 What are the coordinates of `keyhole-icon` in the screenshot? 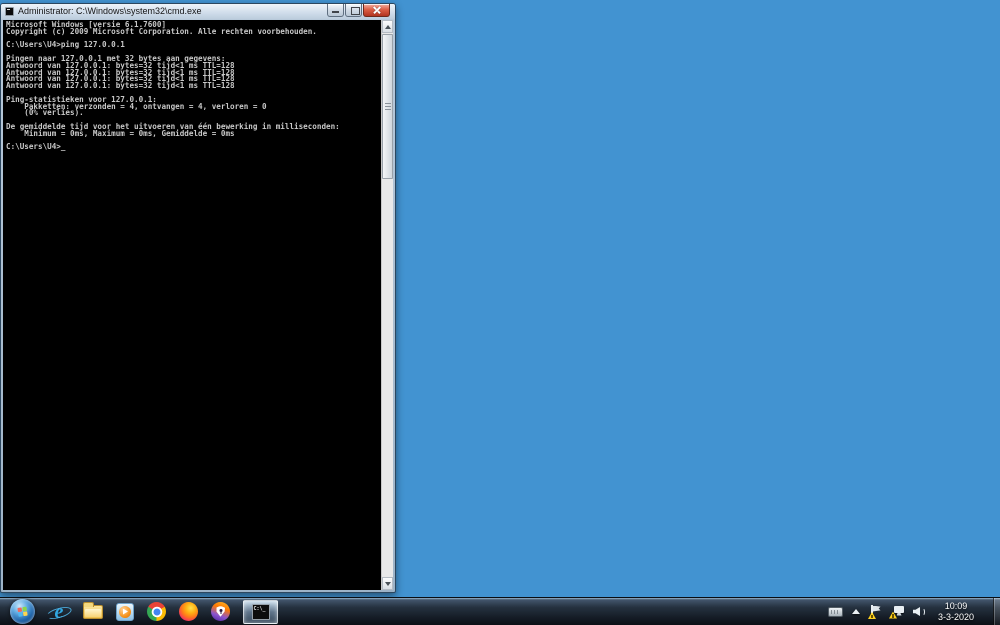 It's located at (220, 612).